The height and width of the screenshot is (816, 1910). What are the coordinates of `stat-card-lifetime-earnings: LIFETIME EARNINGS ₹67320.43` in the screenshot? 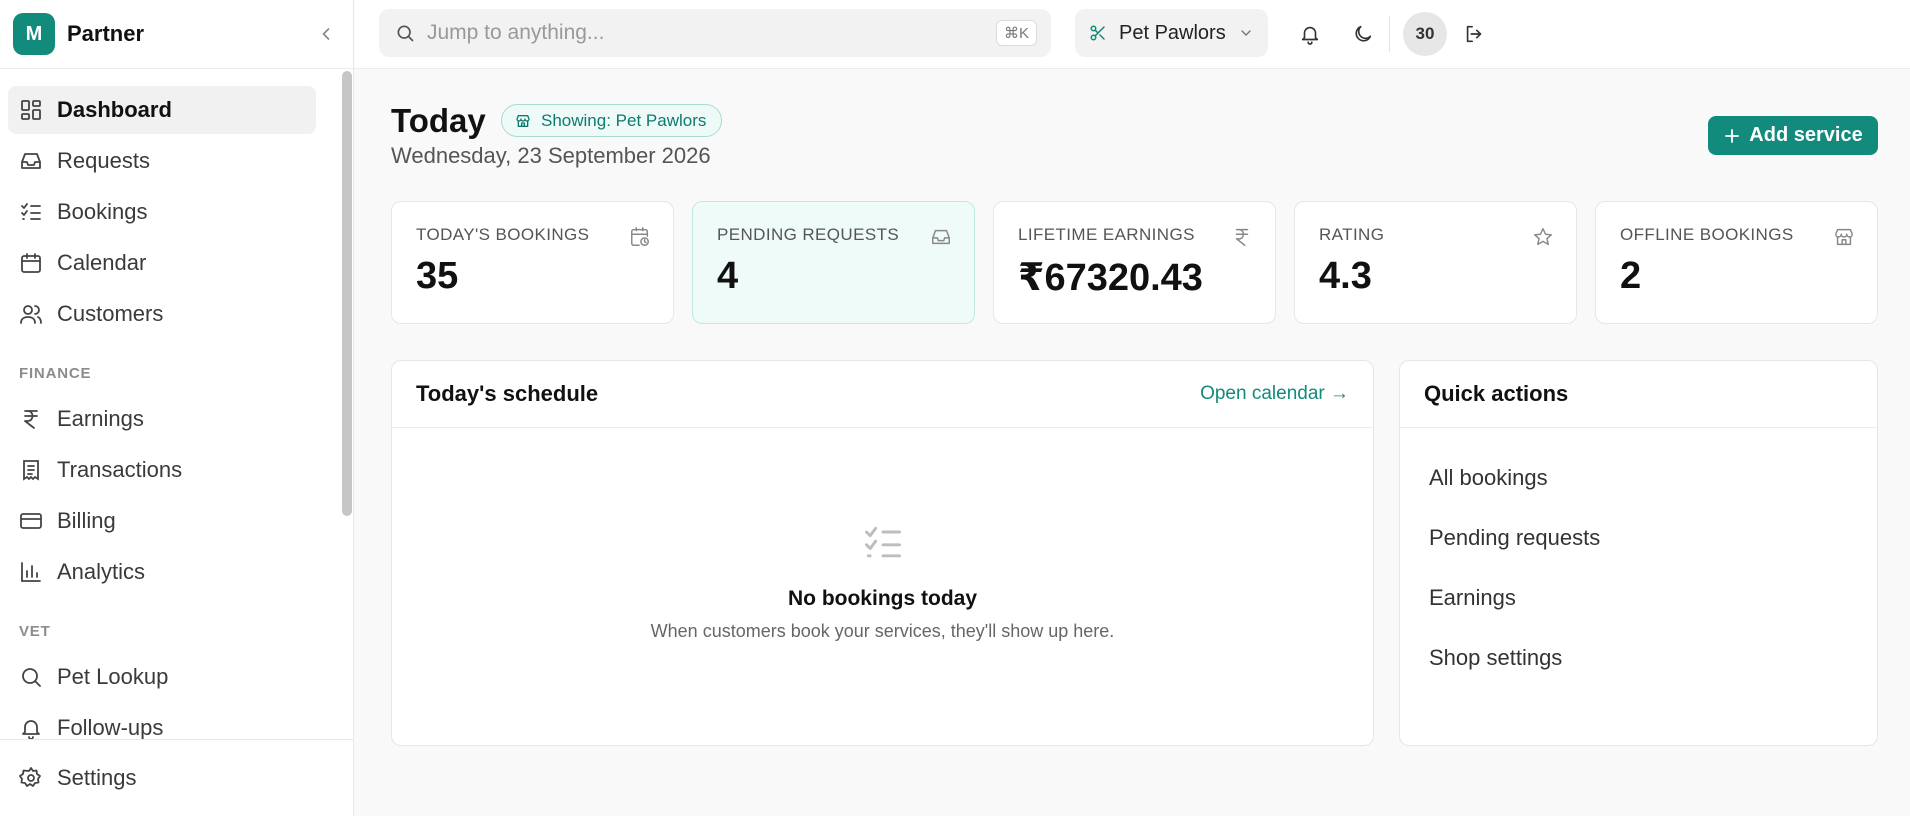 It's located at (1134, 262).